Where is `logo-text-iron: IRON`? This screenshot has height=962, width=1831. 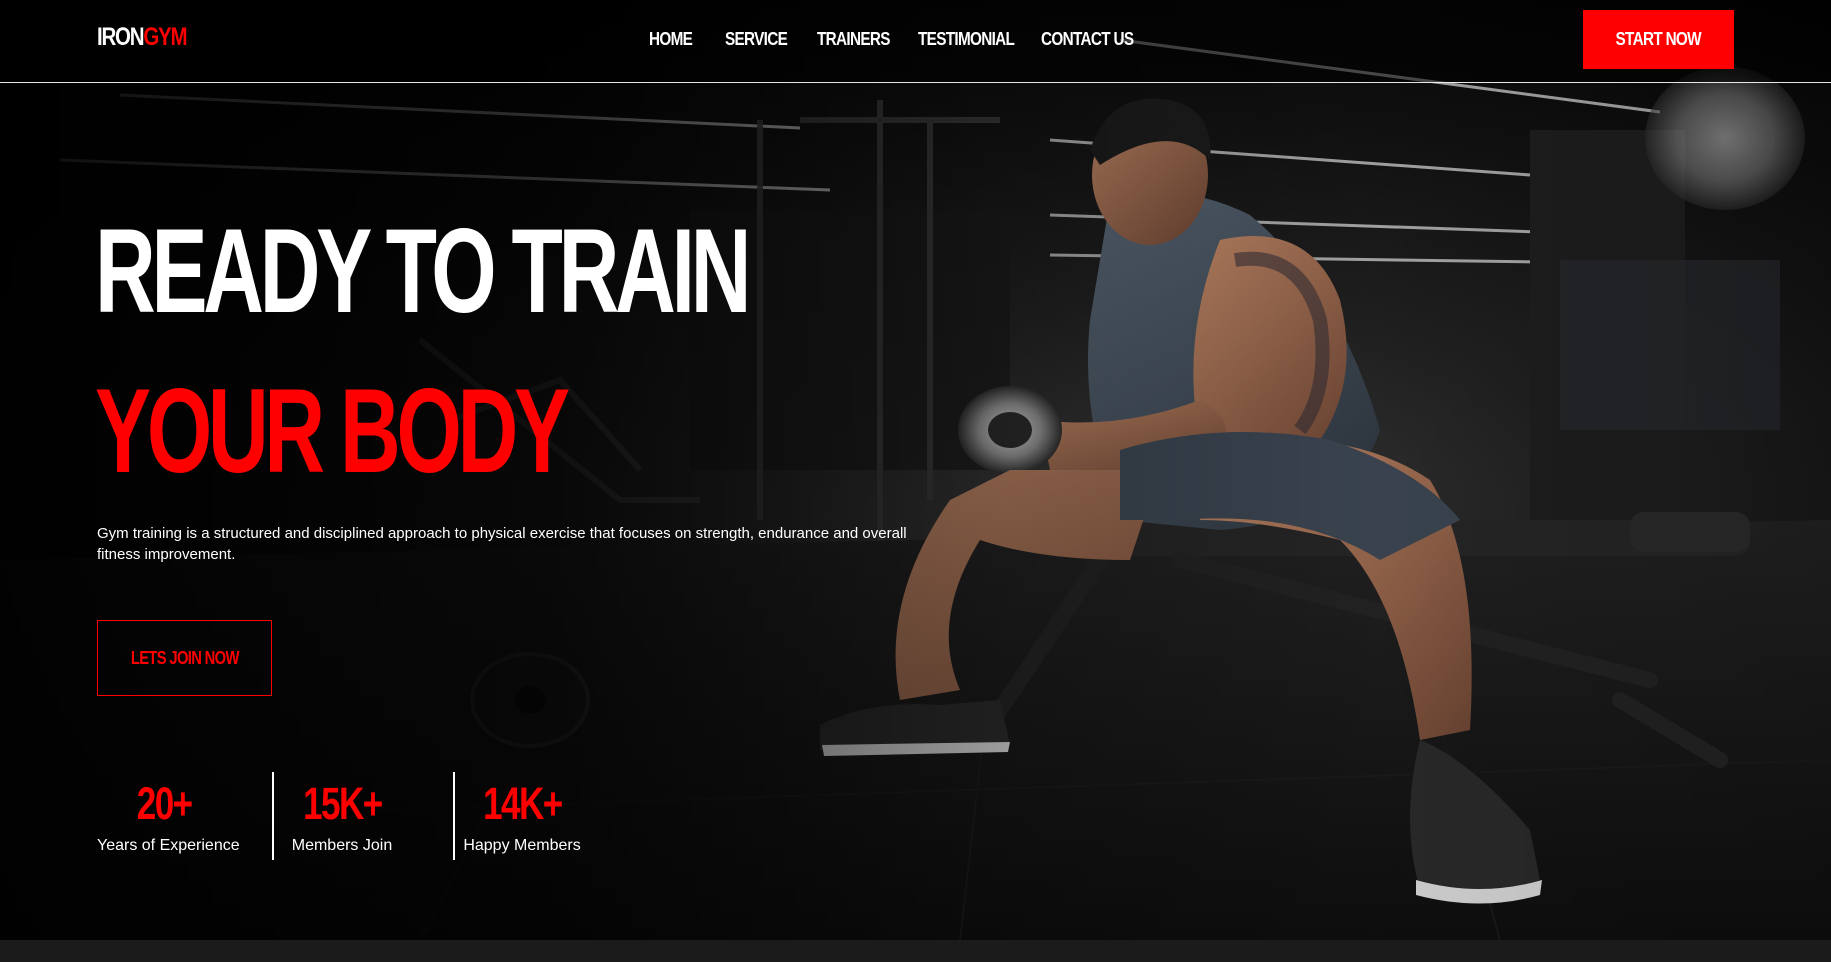 logo-text-iron: IRON is located at coordinates (121, 37).